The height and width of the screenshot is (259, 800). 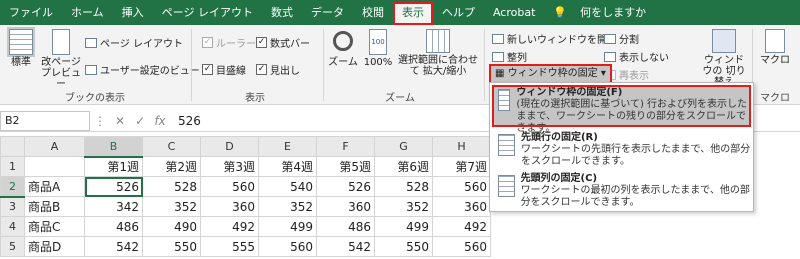 What do you see at coordinates (142, 69) in the screenshot?
I see `custom-views-button: ユーザー設定のビュー` at bounding box center [142, 69].